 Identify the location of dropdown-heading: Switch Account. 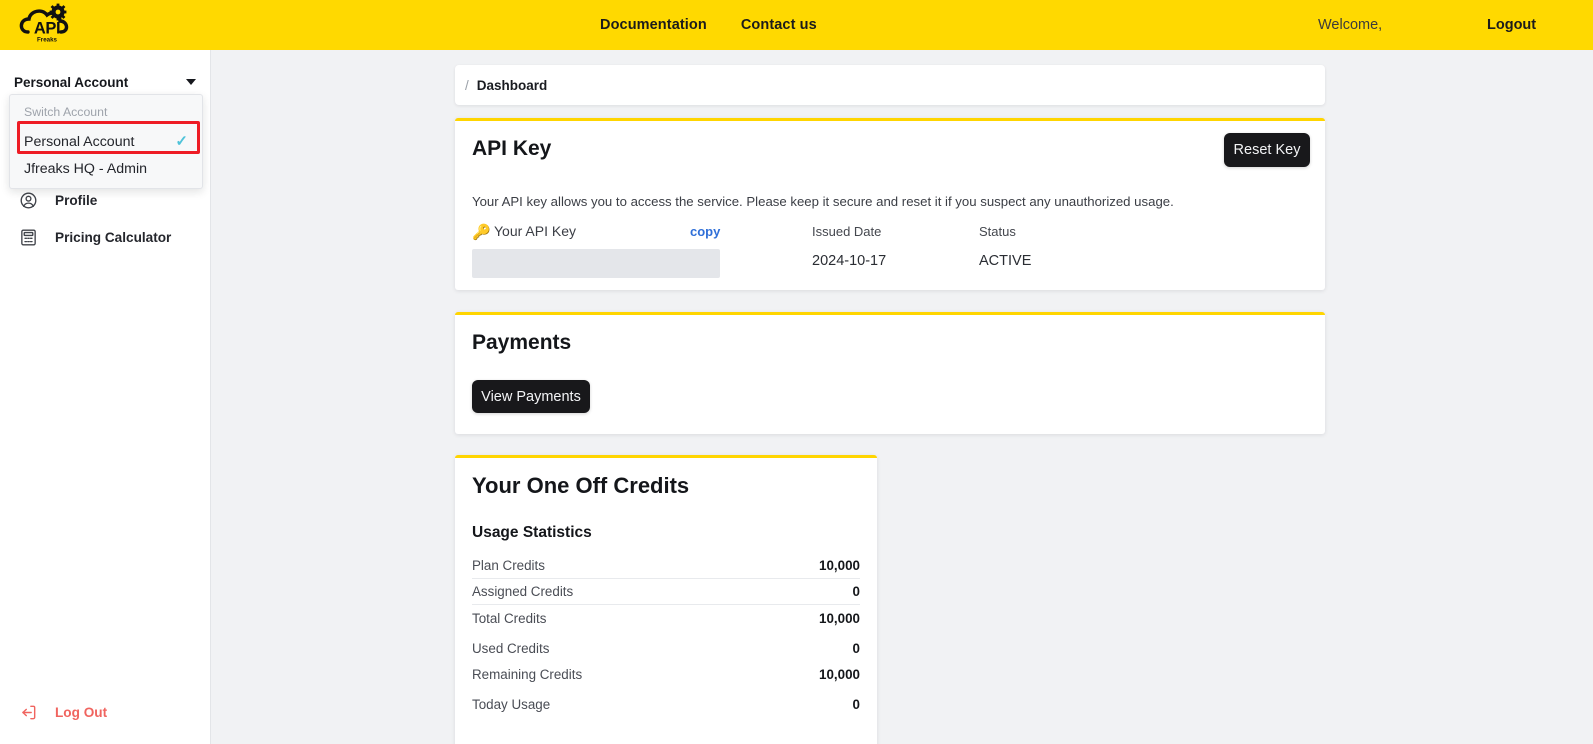
(66, 112).